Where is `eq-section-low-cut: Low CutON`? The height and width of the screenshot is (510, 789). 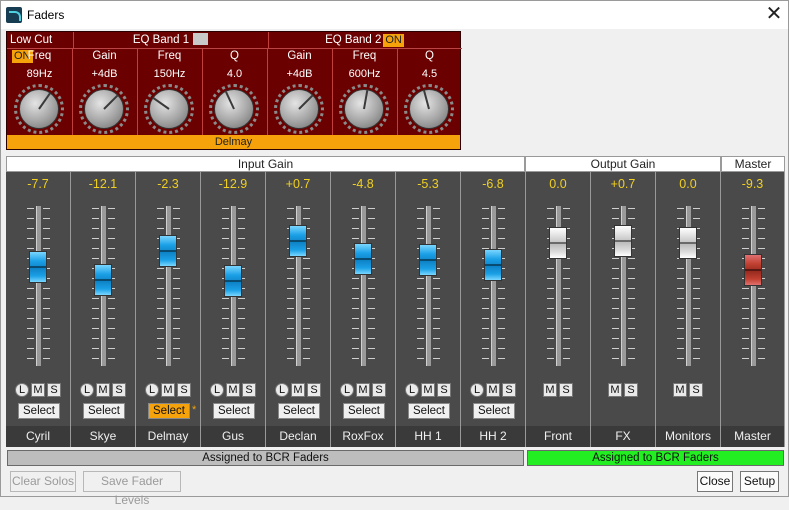 eq-section-low-cut: Low CutON is located at coordinates (41, 47).